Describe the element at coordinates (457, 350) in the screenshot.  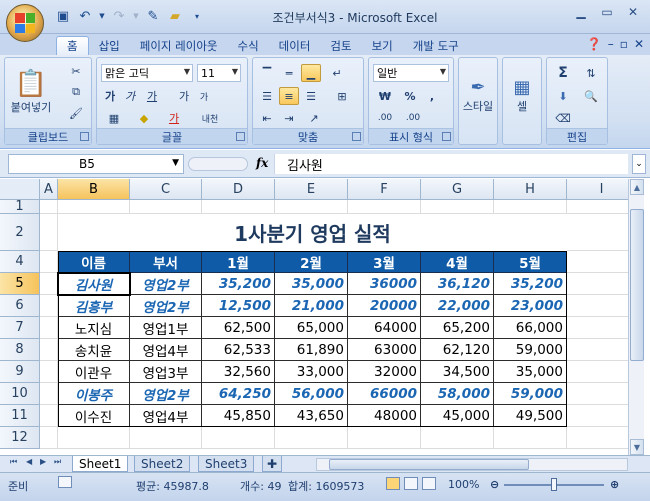
I see `table-cell: 62,120` at that location.